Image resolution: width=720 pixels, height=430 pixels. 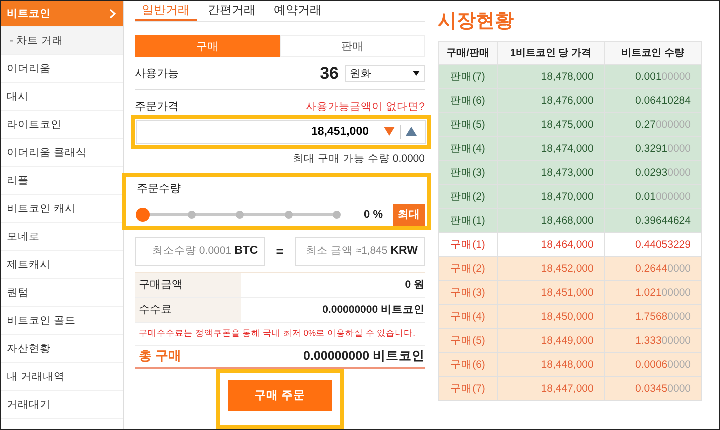 What do you see at coordinates (62, 97) in the screenshot?
I see `sidebar-item: 대시` at bounding box center [62, 97].